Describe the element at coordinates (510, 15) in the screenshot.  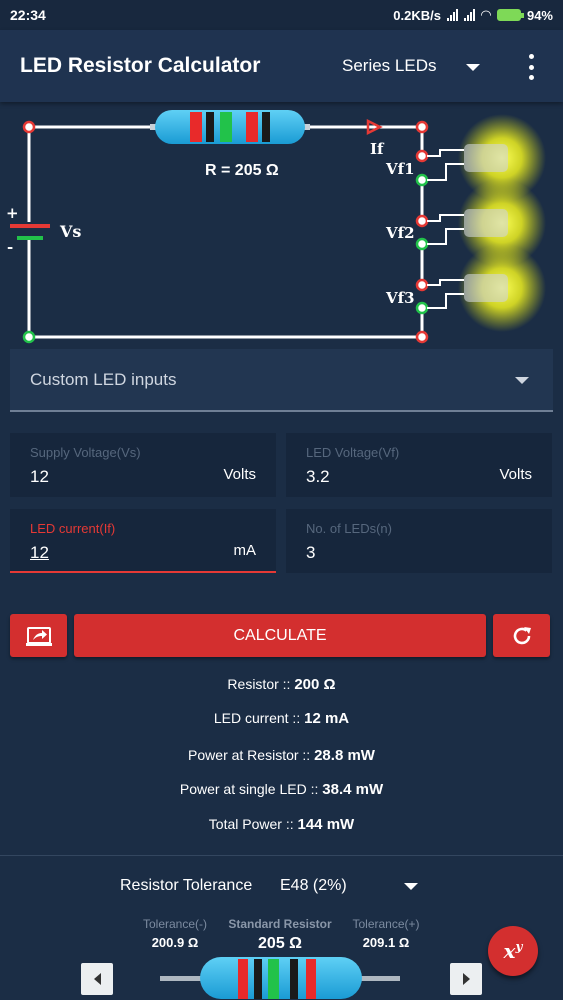
I see `battery-icon` at that location.